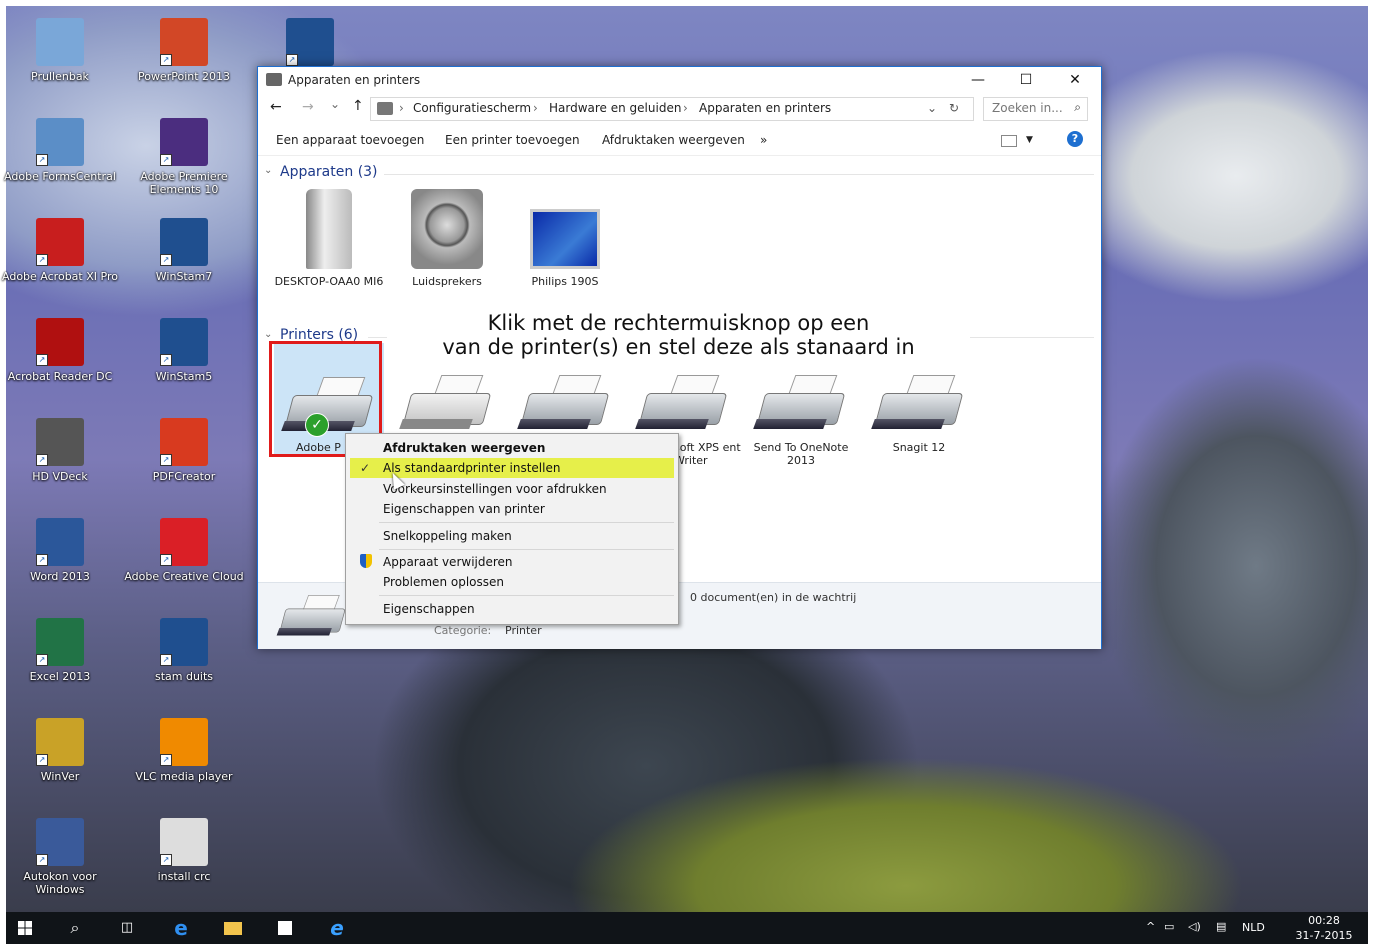 This screenshot has width=1373, height=944. I want to click on maximize-button: ☐, so click(1026, 80).